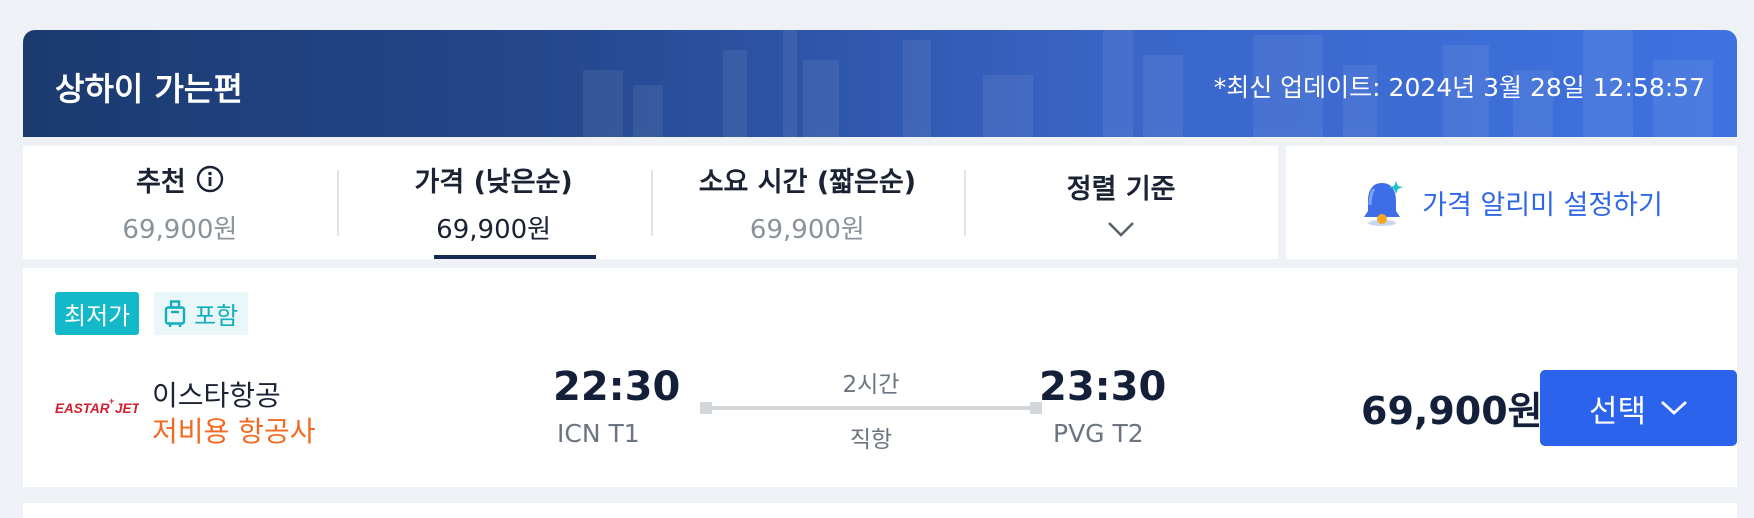 This screenshot has height=518, width=1754. I want to click on info-icon, so click(210, 179).